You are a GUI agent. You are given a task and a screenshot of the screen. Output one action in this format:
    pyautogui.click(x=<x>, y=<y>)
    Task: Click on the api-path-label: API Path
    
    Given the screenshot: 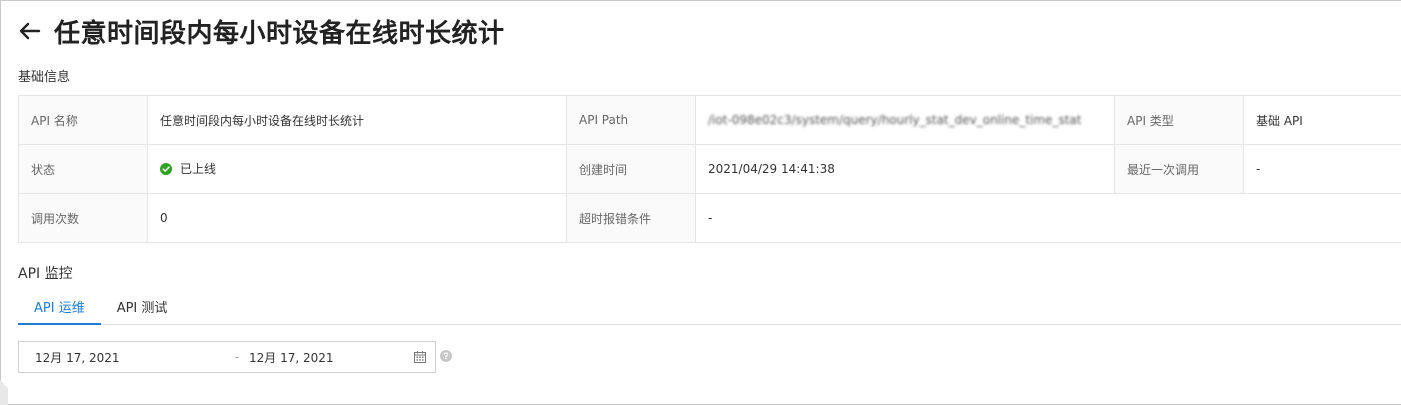 What is the action you would take?
    pyautogui.click(x=631, y=120)
    